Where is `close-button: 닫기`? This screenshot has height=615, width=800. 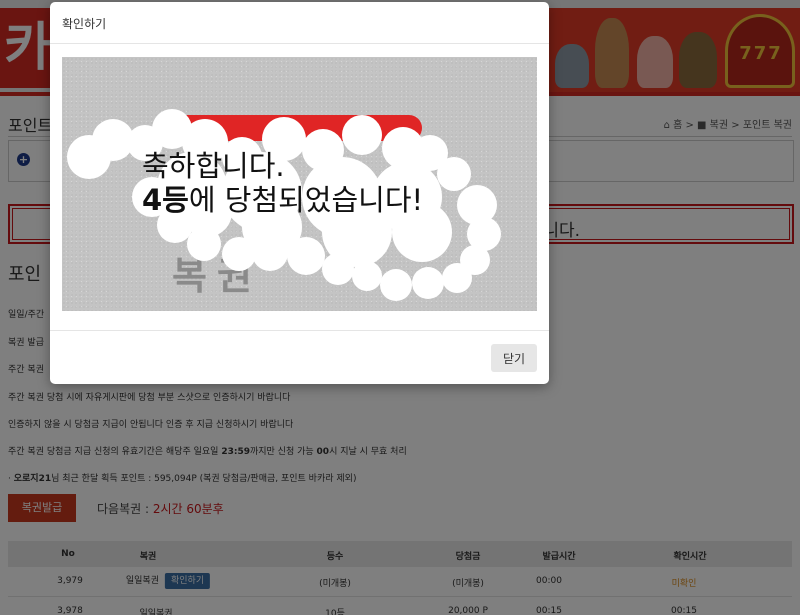
close-button: 닫기 is located at coordinates (514, 358).